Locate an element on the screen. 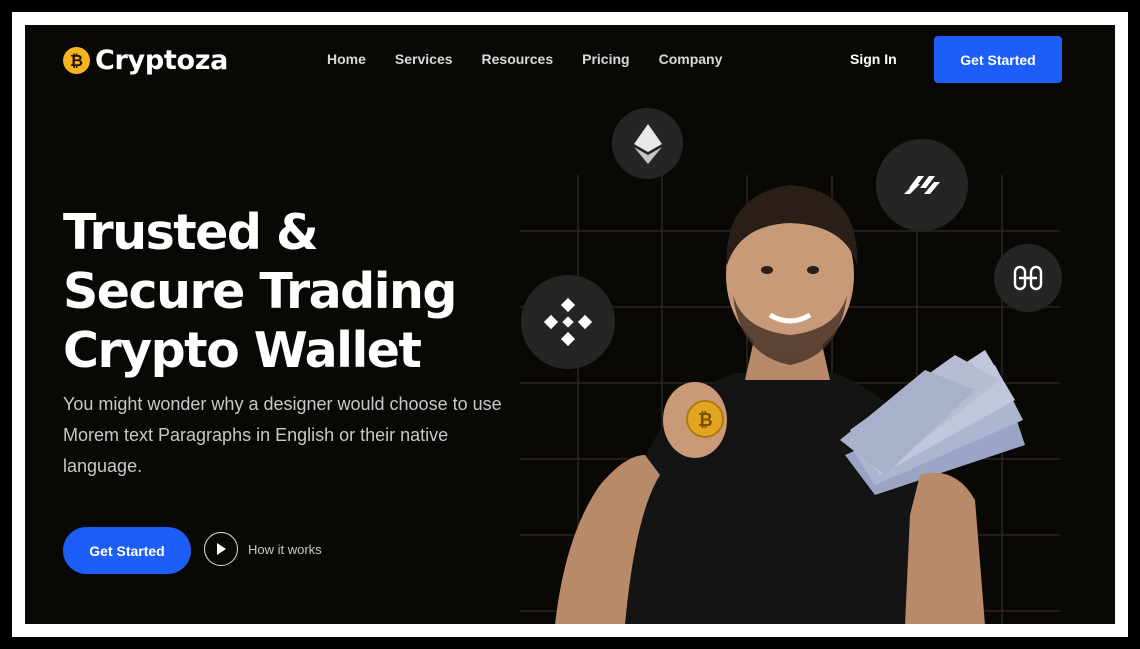  nav-item-pricing: Pricing is located at coordinates (605, 59).